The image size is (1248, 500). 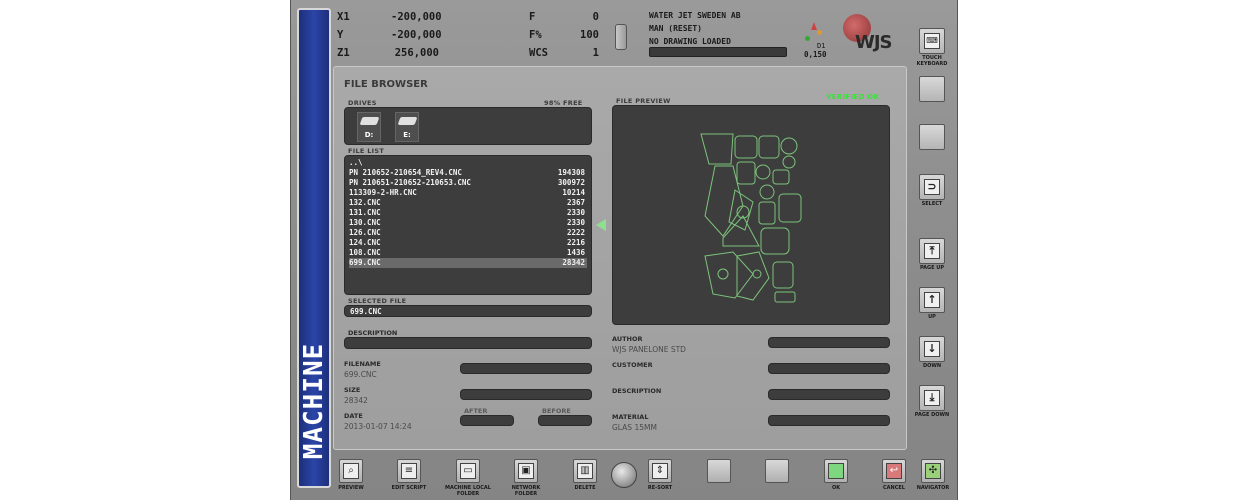 What do you see at coordinates (362, 103) in the screenshot?
I see `drives-label: DRIVES` at bounding box center [362, 103].